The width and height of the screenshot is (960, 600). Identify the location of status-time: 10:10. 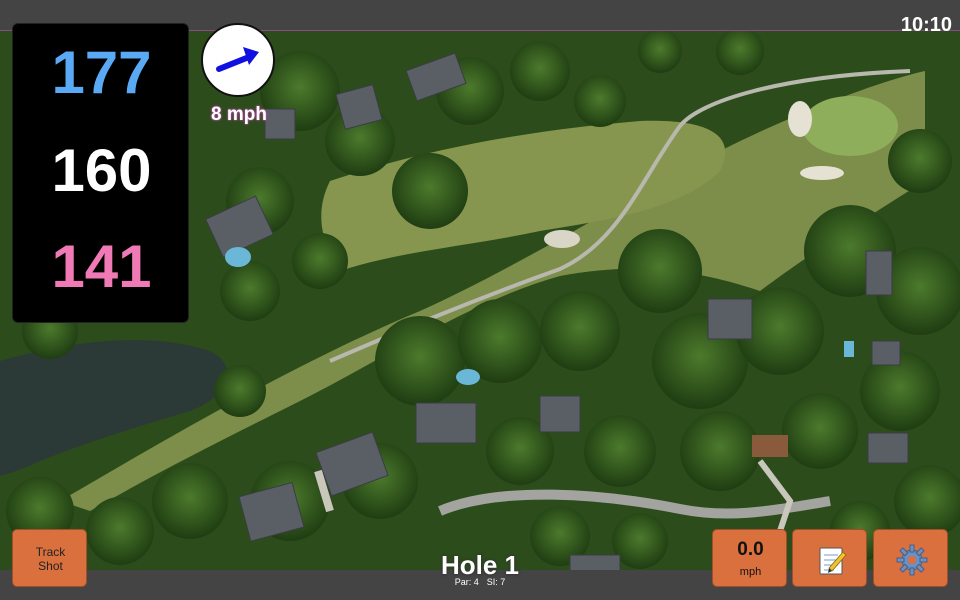
(926, 25).